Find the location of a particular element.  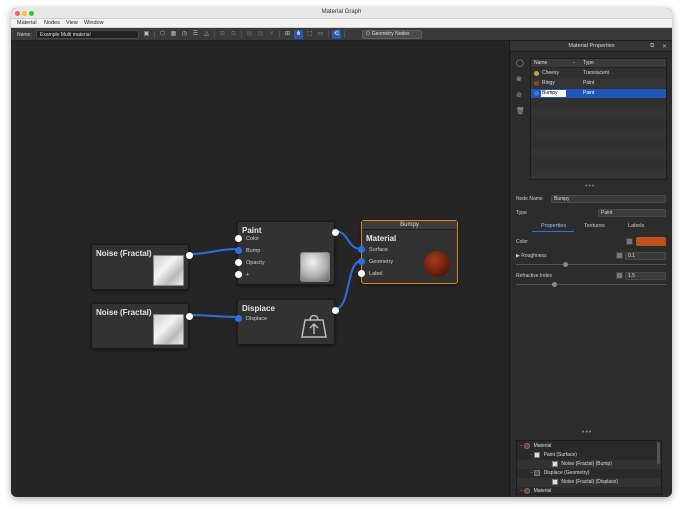

warning-icon: △ is located at coordinates (206, 34).